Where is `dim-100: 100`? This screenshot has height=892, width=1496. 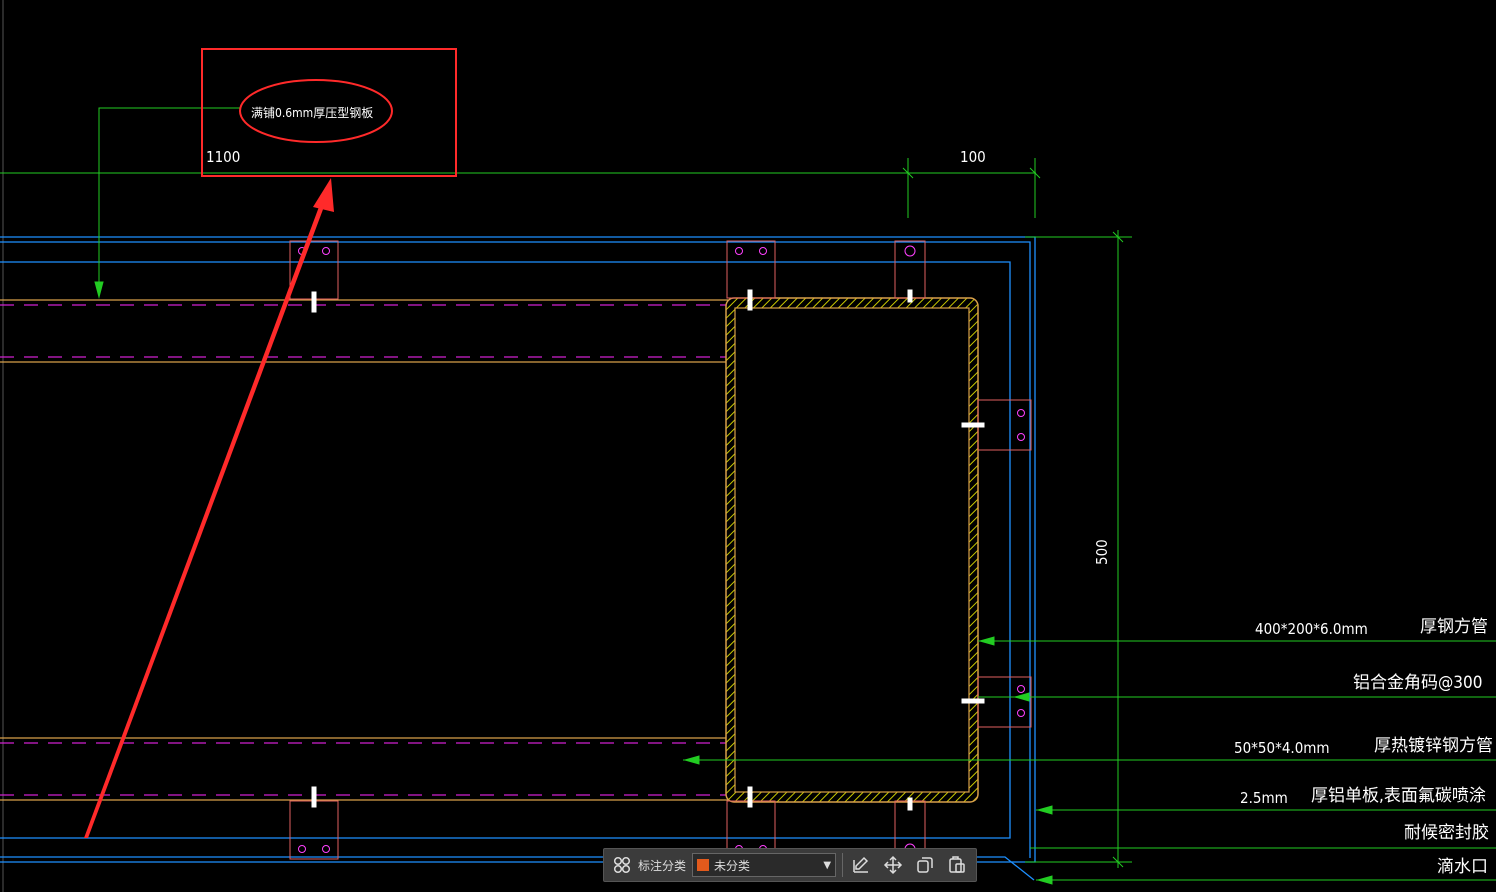 dim-100: 100 is located at coordinates (973, 157).